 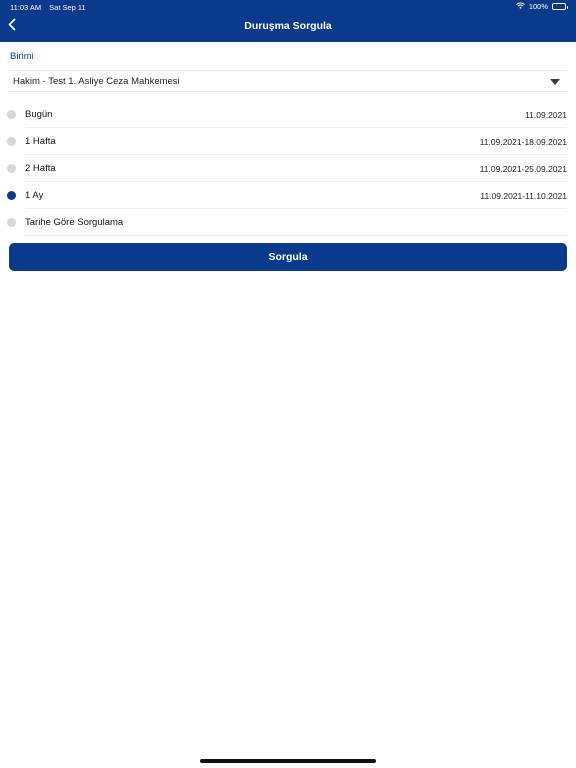 I want to click on wifi-icon, so click(x=520, y=6).